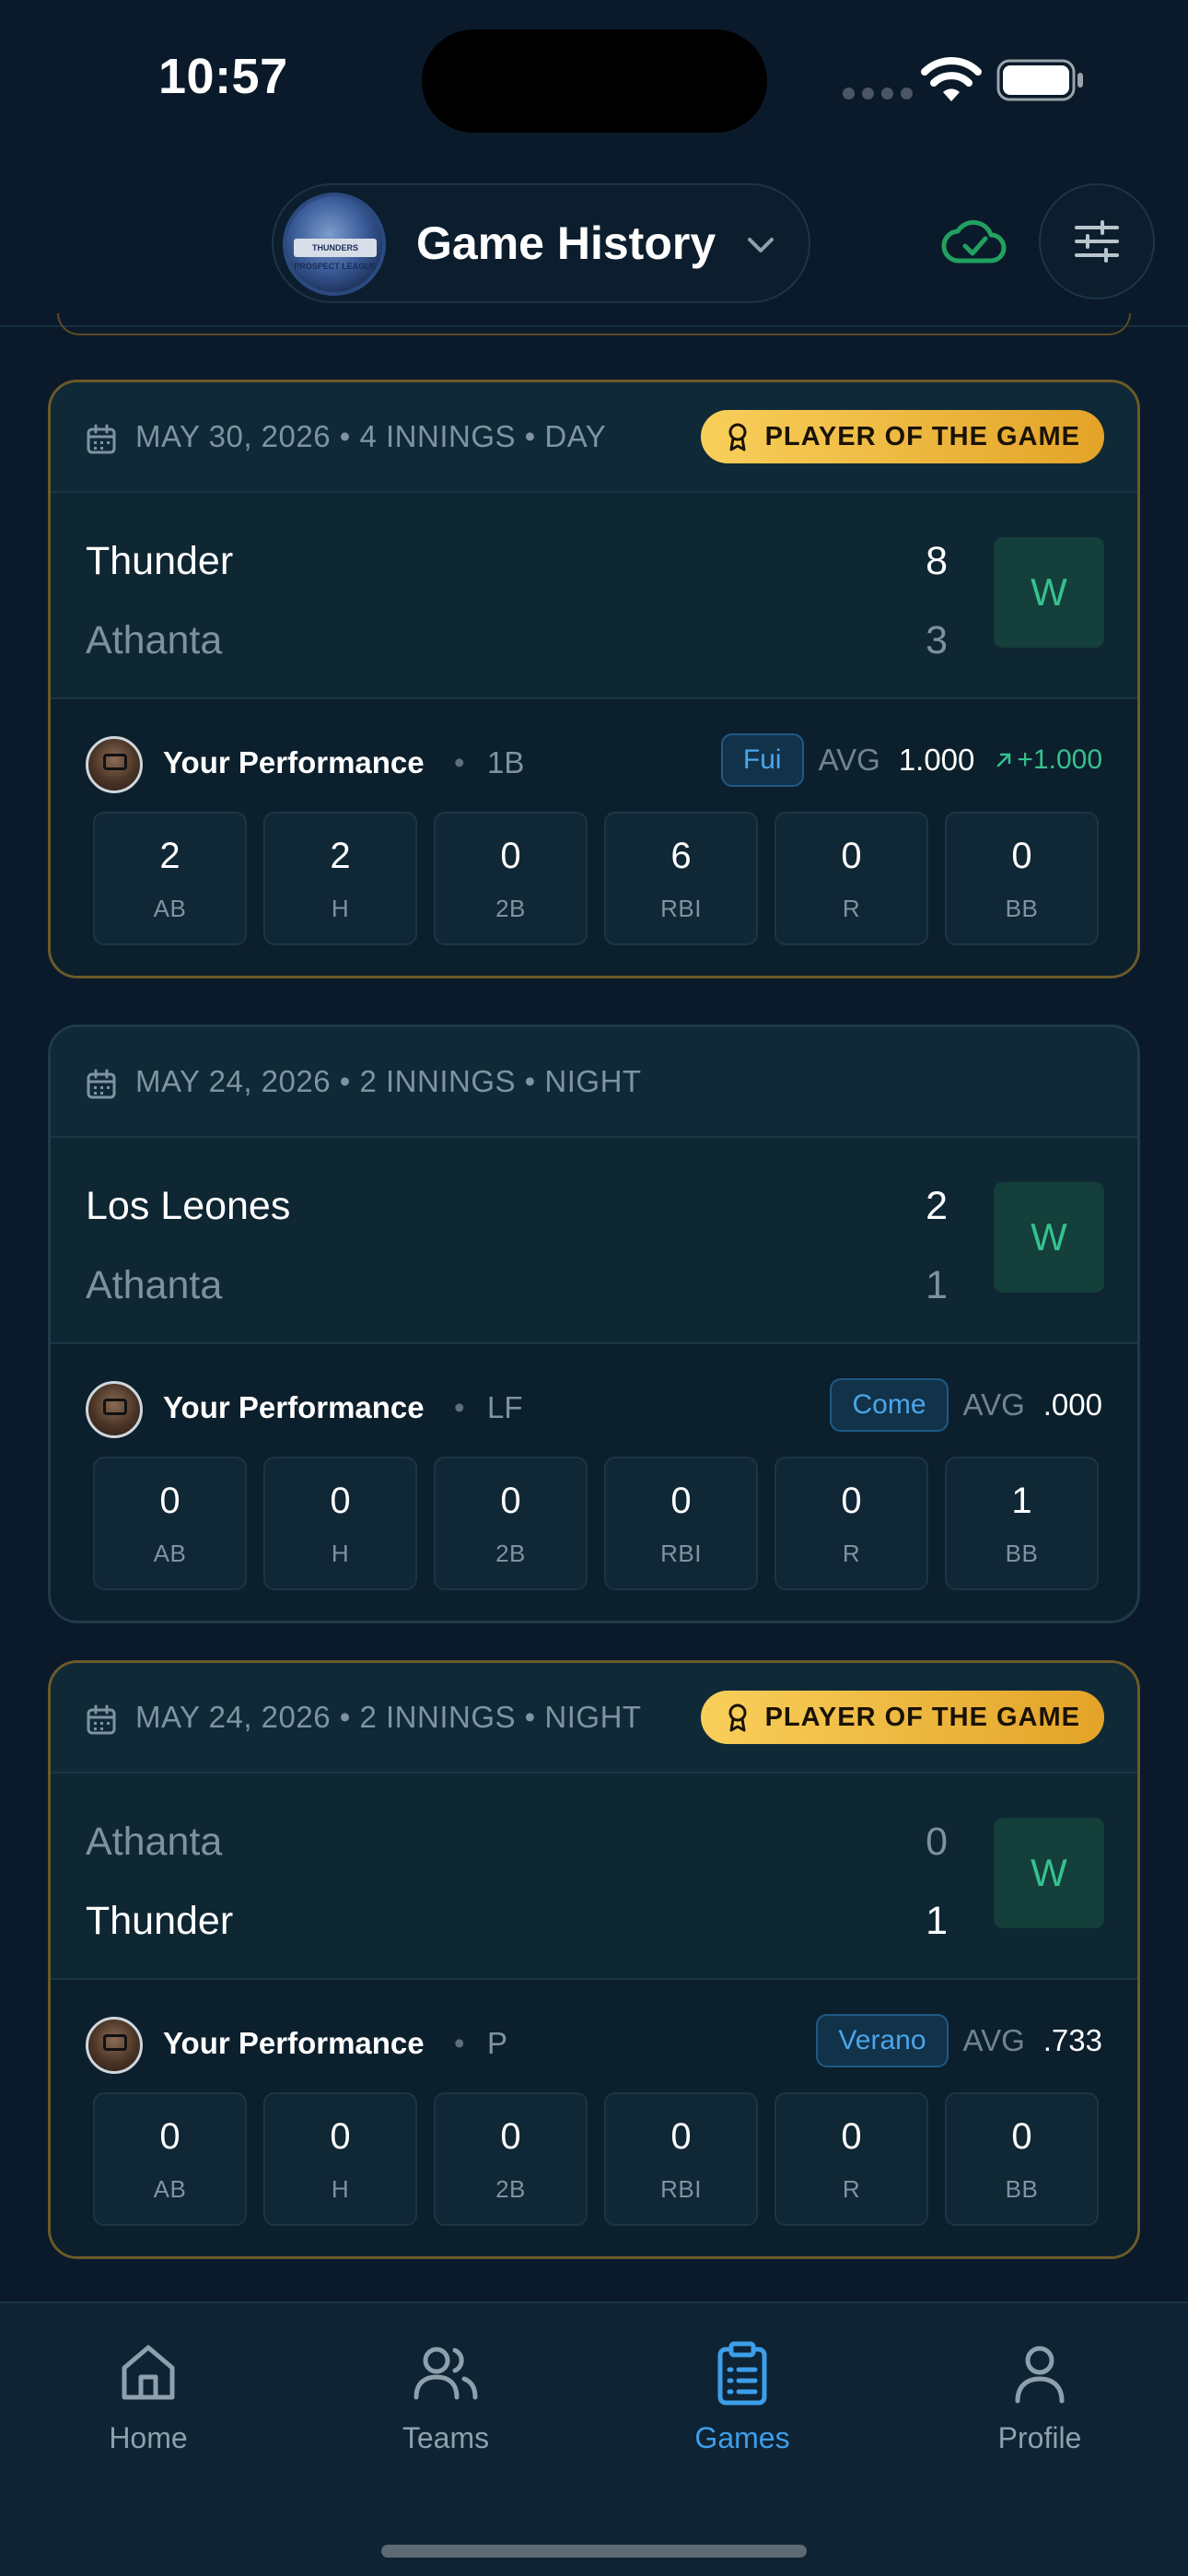  Describe the element at coordinates (1004, 760) in the screenshot. I see `trend-up-icon` at that location.